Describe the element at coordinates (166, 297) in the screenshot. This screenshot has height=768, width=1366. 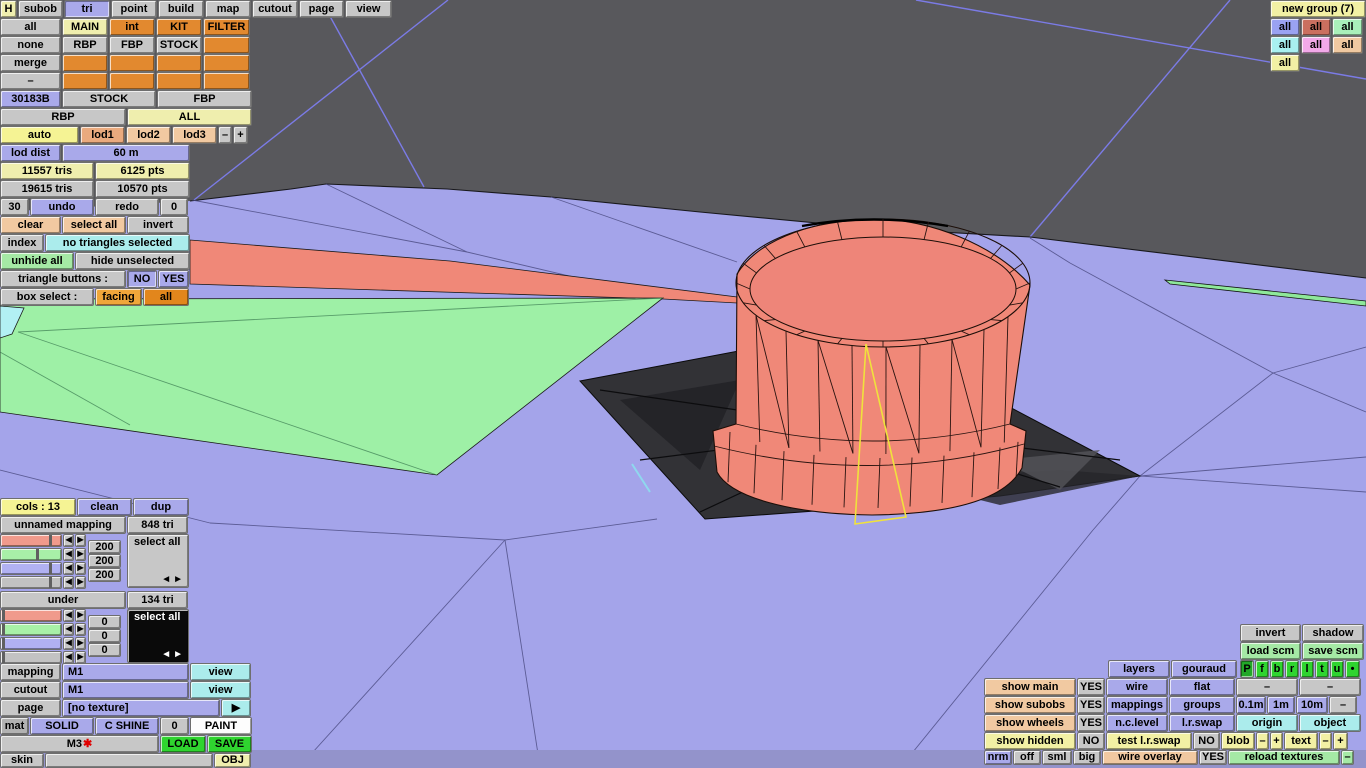
I see `btn-box-all: all` at that location.